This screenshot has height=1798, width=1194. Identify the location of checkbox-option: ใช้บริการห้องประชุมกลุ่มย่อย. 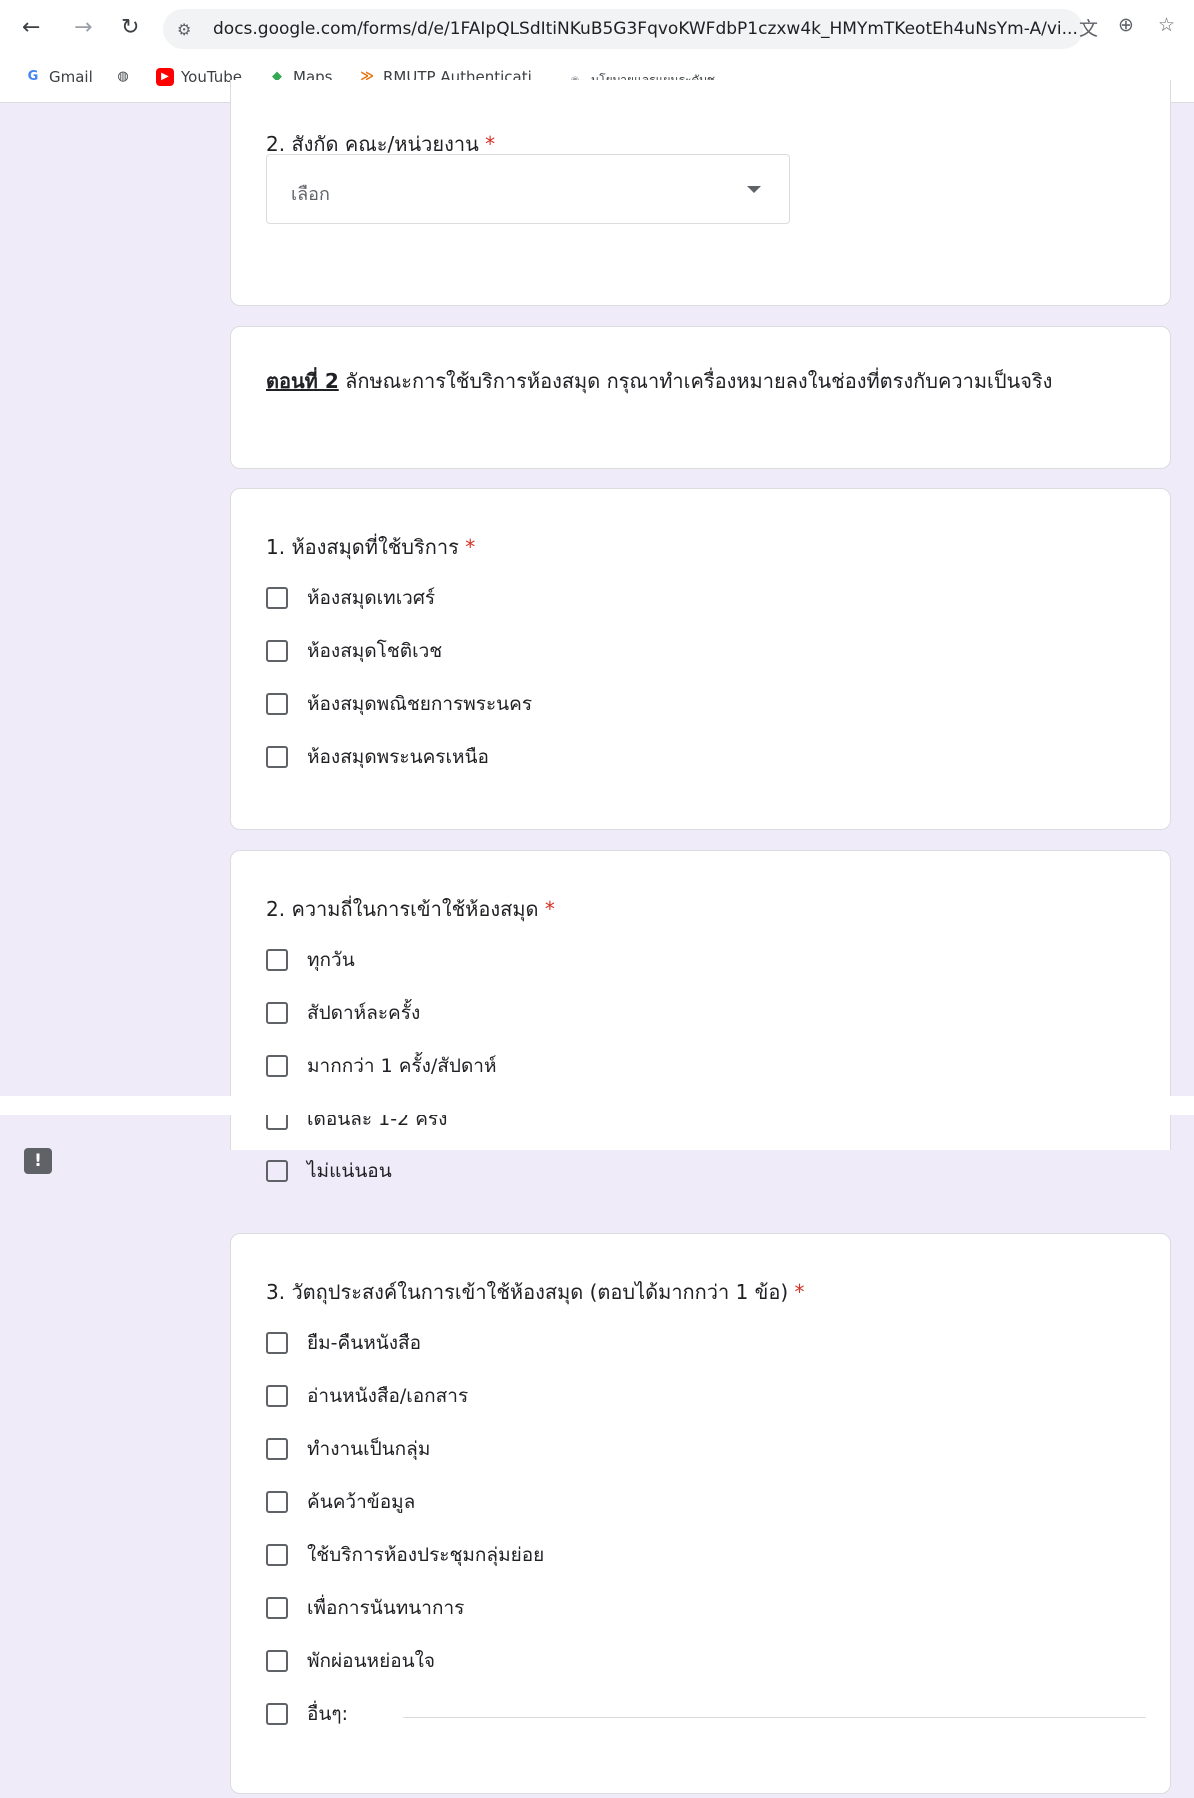
(405, 1555).